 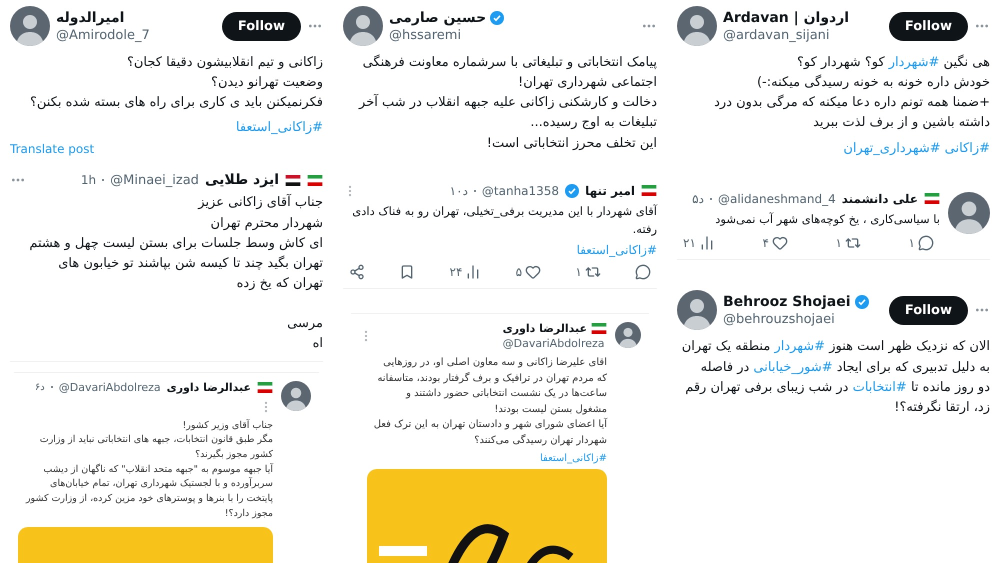 I want to click on user-name: اميرالدوله, so click(x=90, y=18).